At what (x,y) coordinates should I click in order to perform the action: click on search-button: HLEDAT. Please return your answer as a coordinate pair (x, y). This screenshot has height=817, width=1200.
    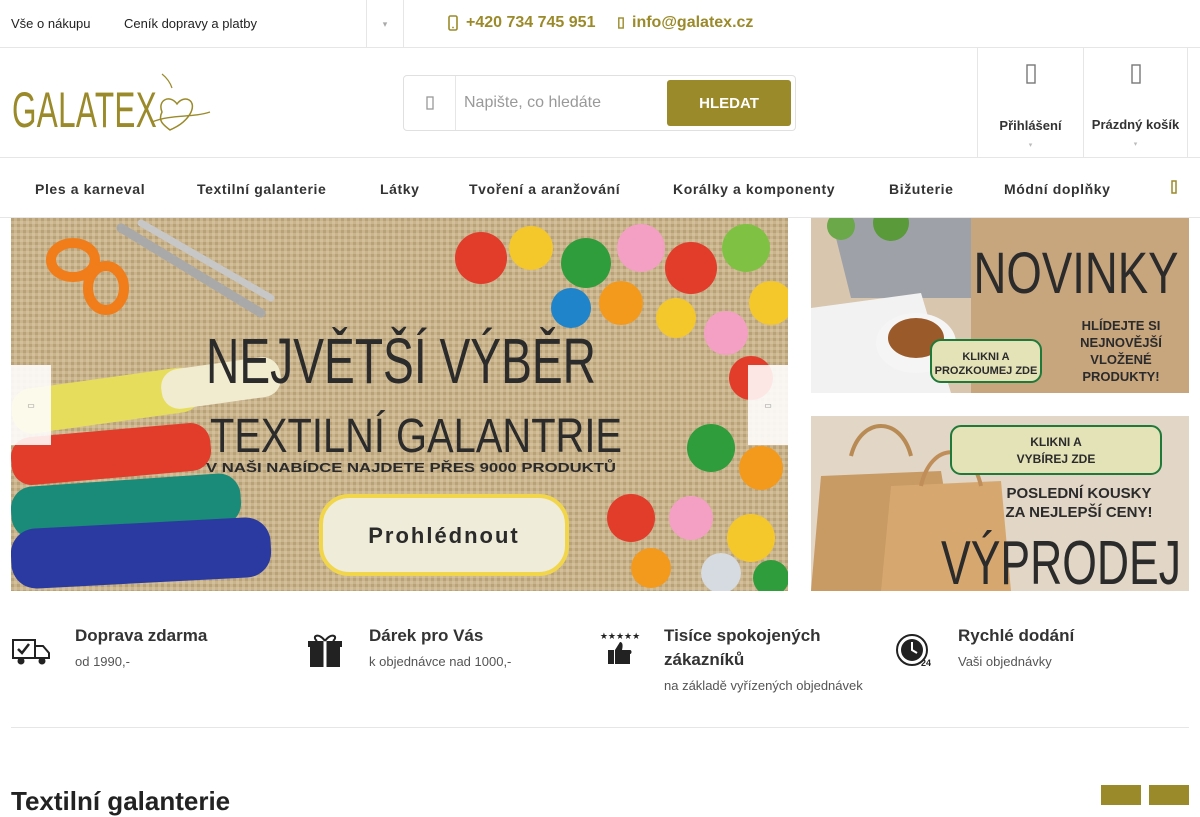
    Looking at the image, I should click on (729, 103).